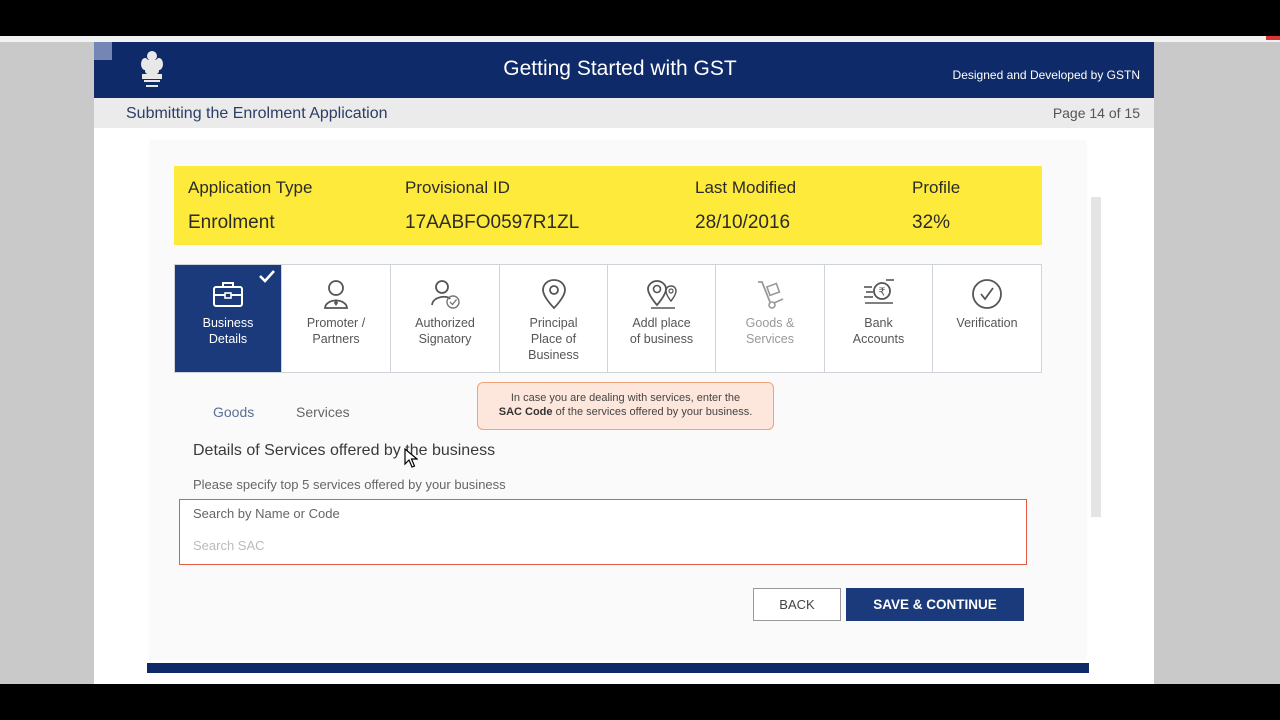 This screenshot has width=1280, height=720. What do you see at coordinates (935, 604) in the screenshot?
I see `save-continue-button: SAVE & CONTINUE` at bounding box center [935, 604].